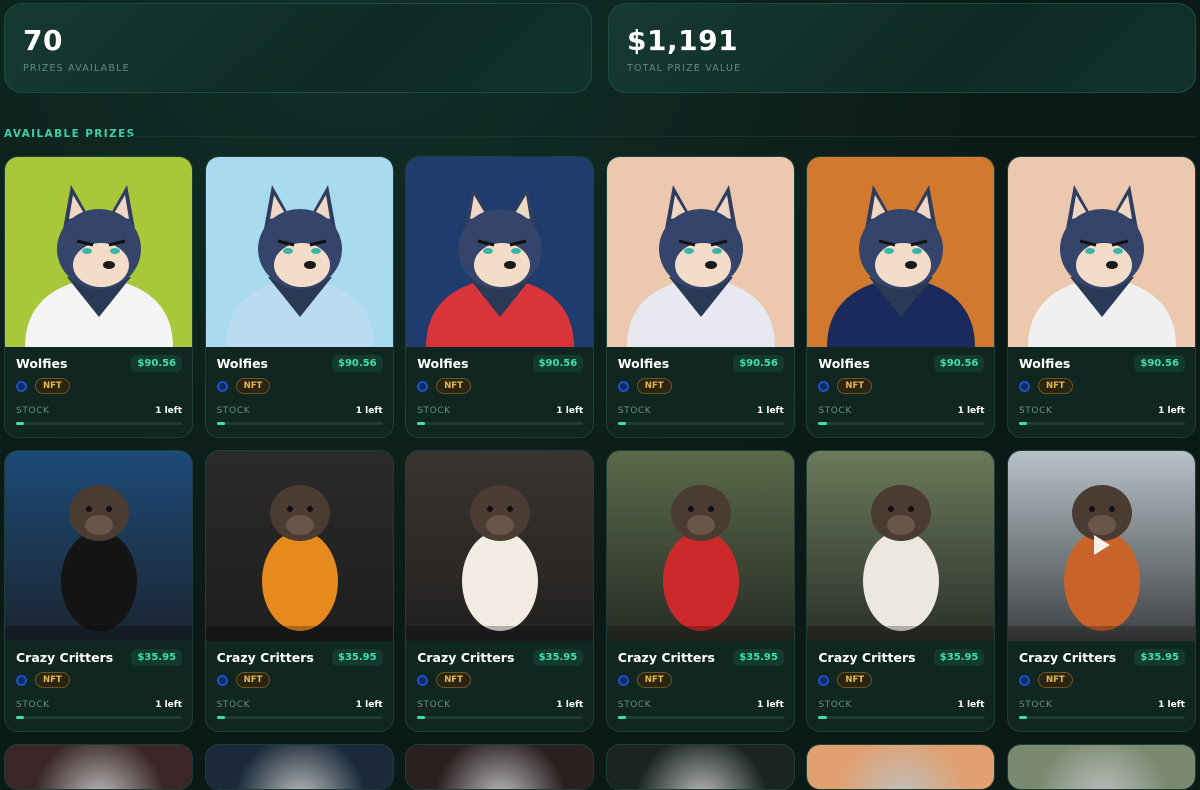 This screenshot has width=1200, height=790. What do you see at coordinates (683, 40) in the screenshot?
I see `total-prize-value: $1,191` at bounding box center [683, 40].